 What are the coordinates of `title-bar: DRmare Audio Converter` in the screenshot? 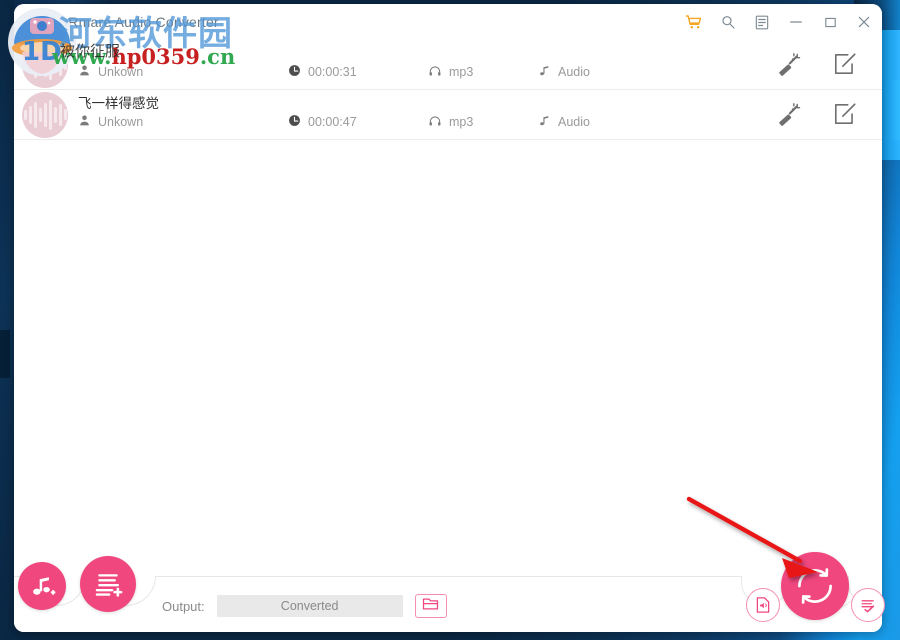 It's located at (448, 22).